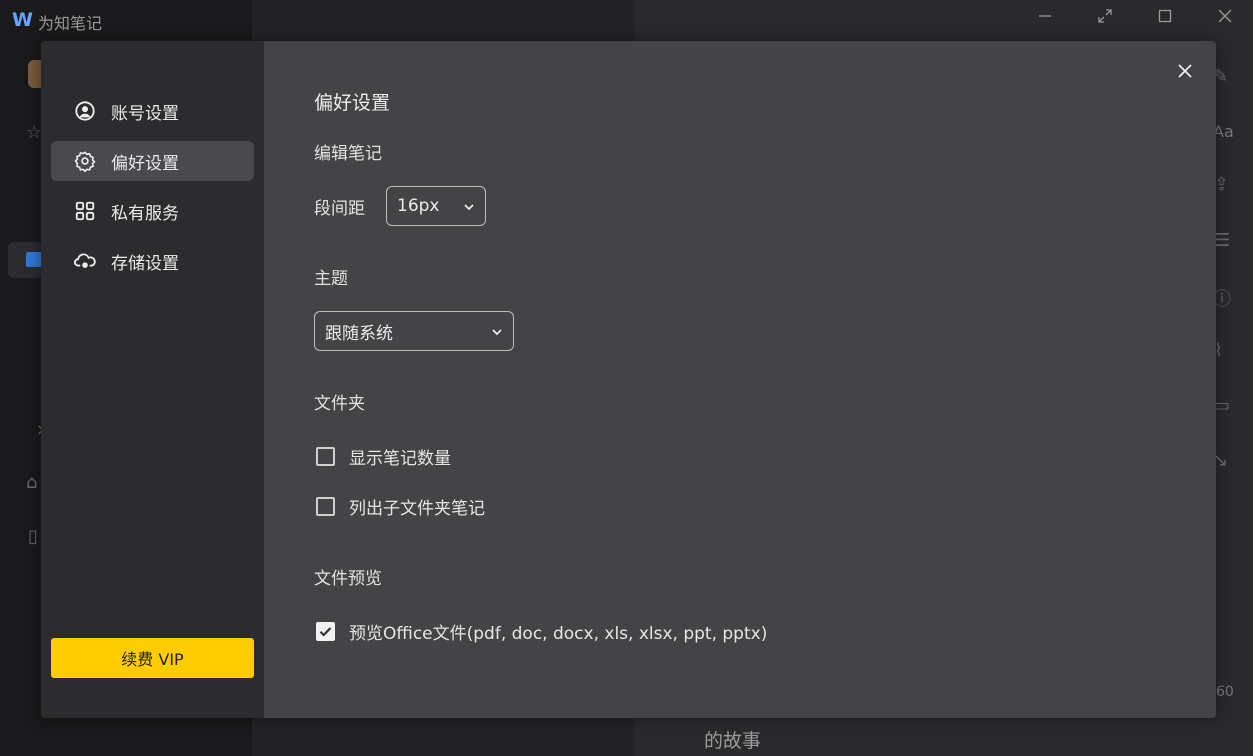 Image resolution: width=1253 pixels, height=756 pixels. What do you see at coordinates (417, 509) in the screenshot?
I see `list-subfolder-notes-label: 列出子文件夹笔记` at bounding box center [417, 509].